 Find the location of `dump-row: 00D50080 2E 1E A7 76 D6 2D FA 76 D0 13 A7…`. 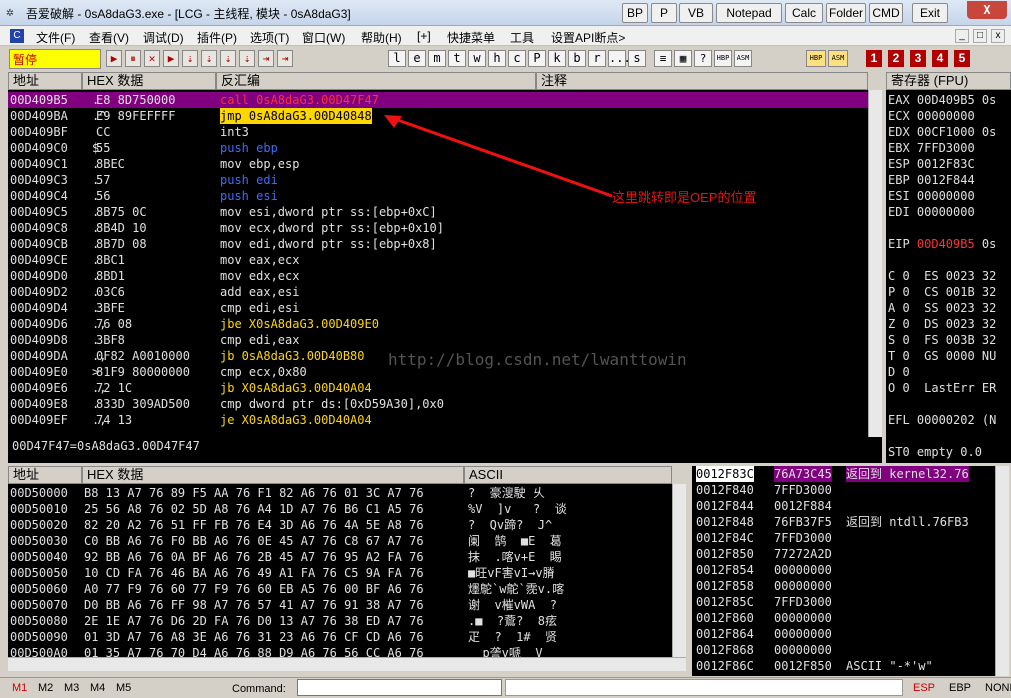

dump-row: 00D50080 2E 1E A7 76 D6 2D FA 76 D0 13 A7… is located at coordinates (340, 621).